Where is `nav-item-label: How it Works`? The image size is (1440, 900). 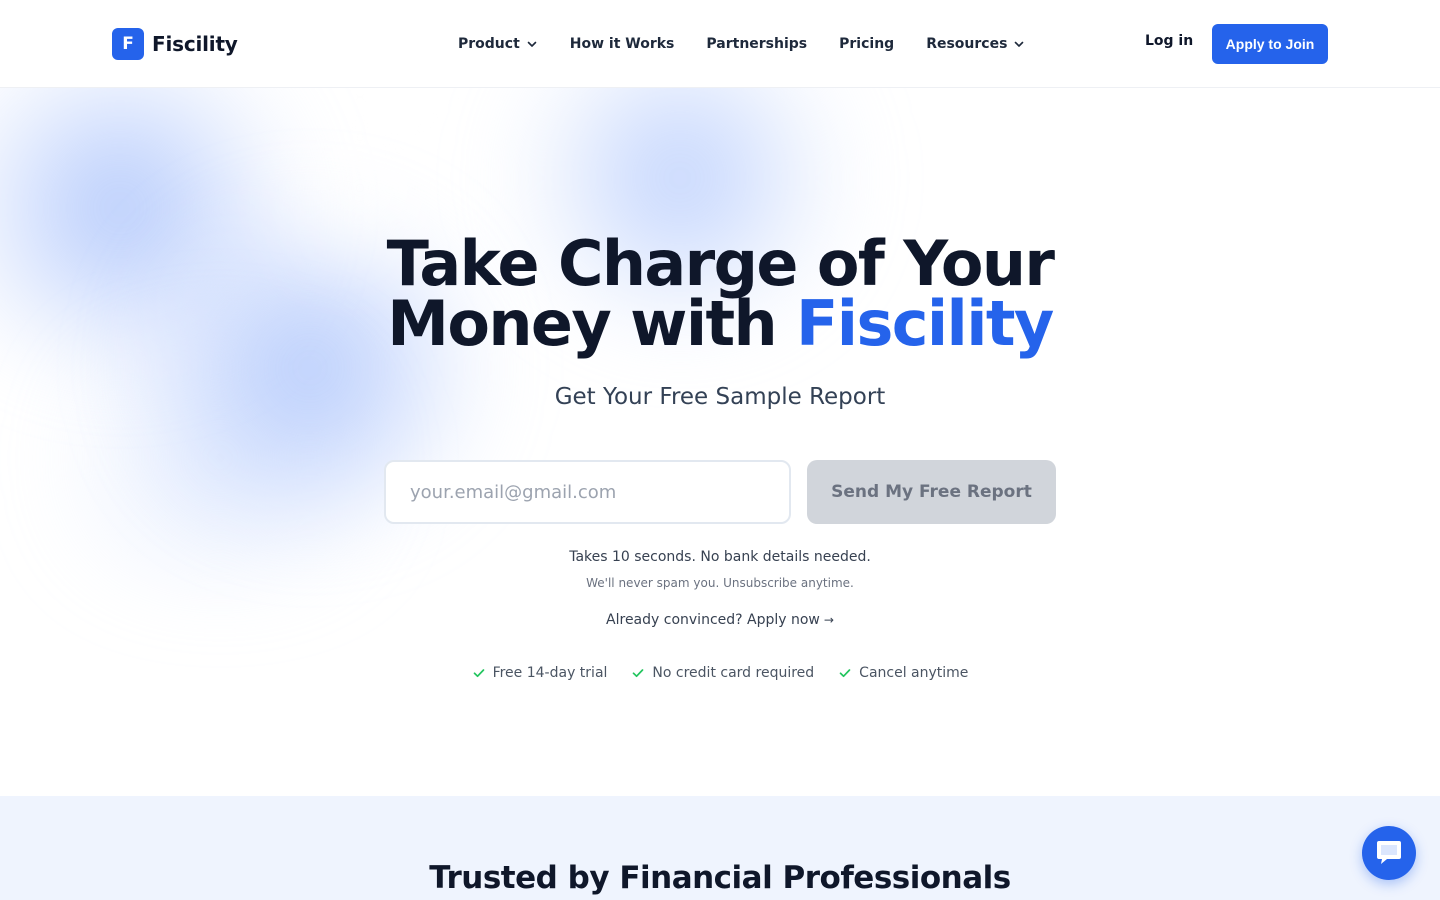
nav-item-label: How it Works is located at coordinates (622, 44).